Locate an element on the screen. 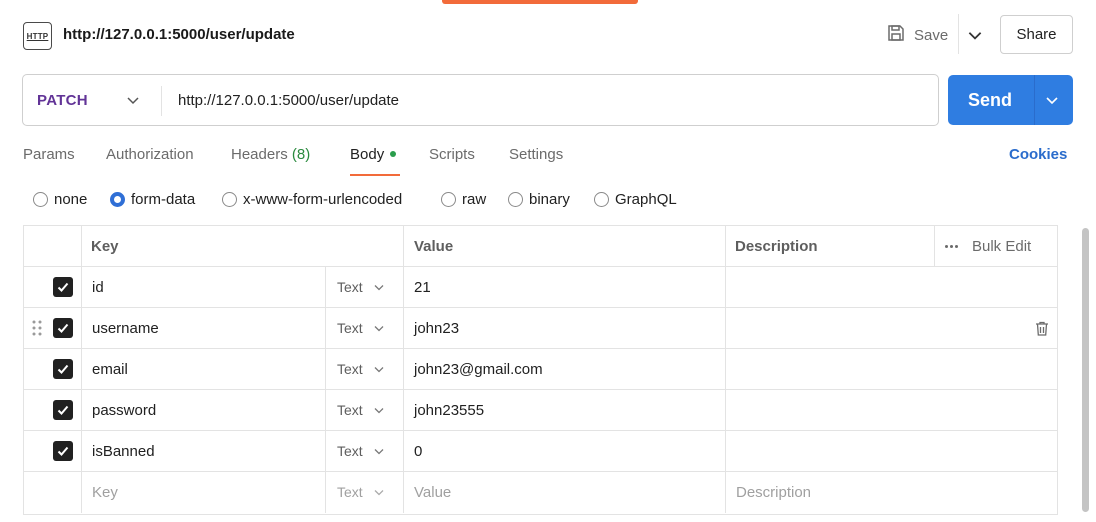 This screenshot has width=1096, height=522. radio-label: none is located at coordinates (71, 199).